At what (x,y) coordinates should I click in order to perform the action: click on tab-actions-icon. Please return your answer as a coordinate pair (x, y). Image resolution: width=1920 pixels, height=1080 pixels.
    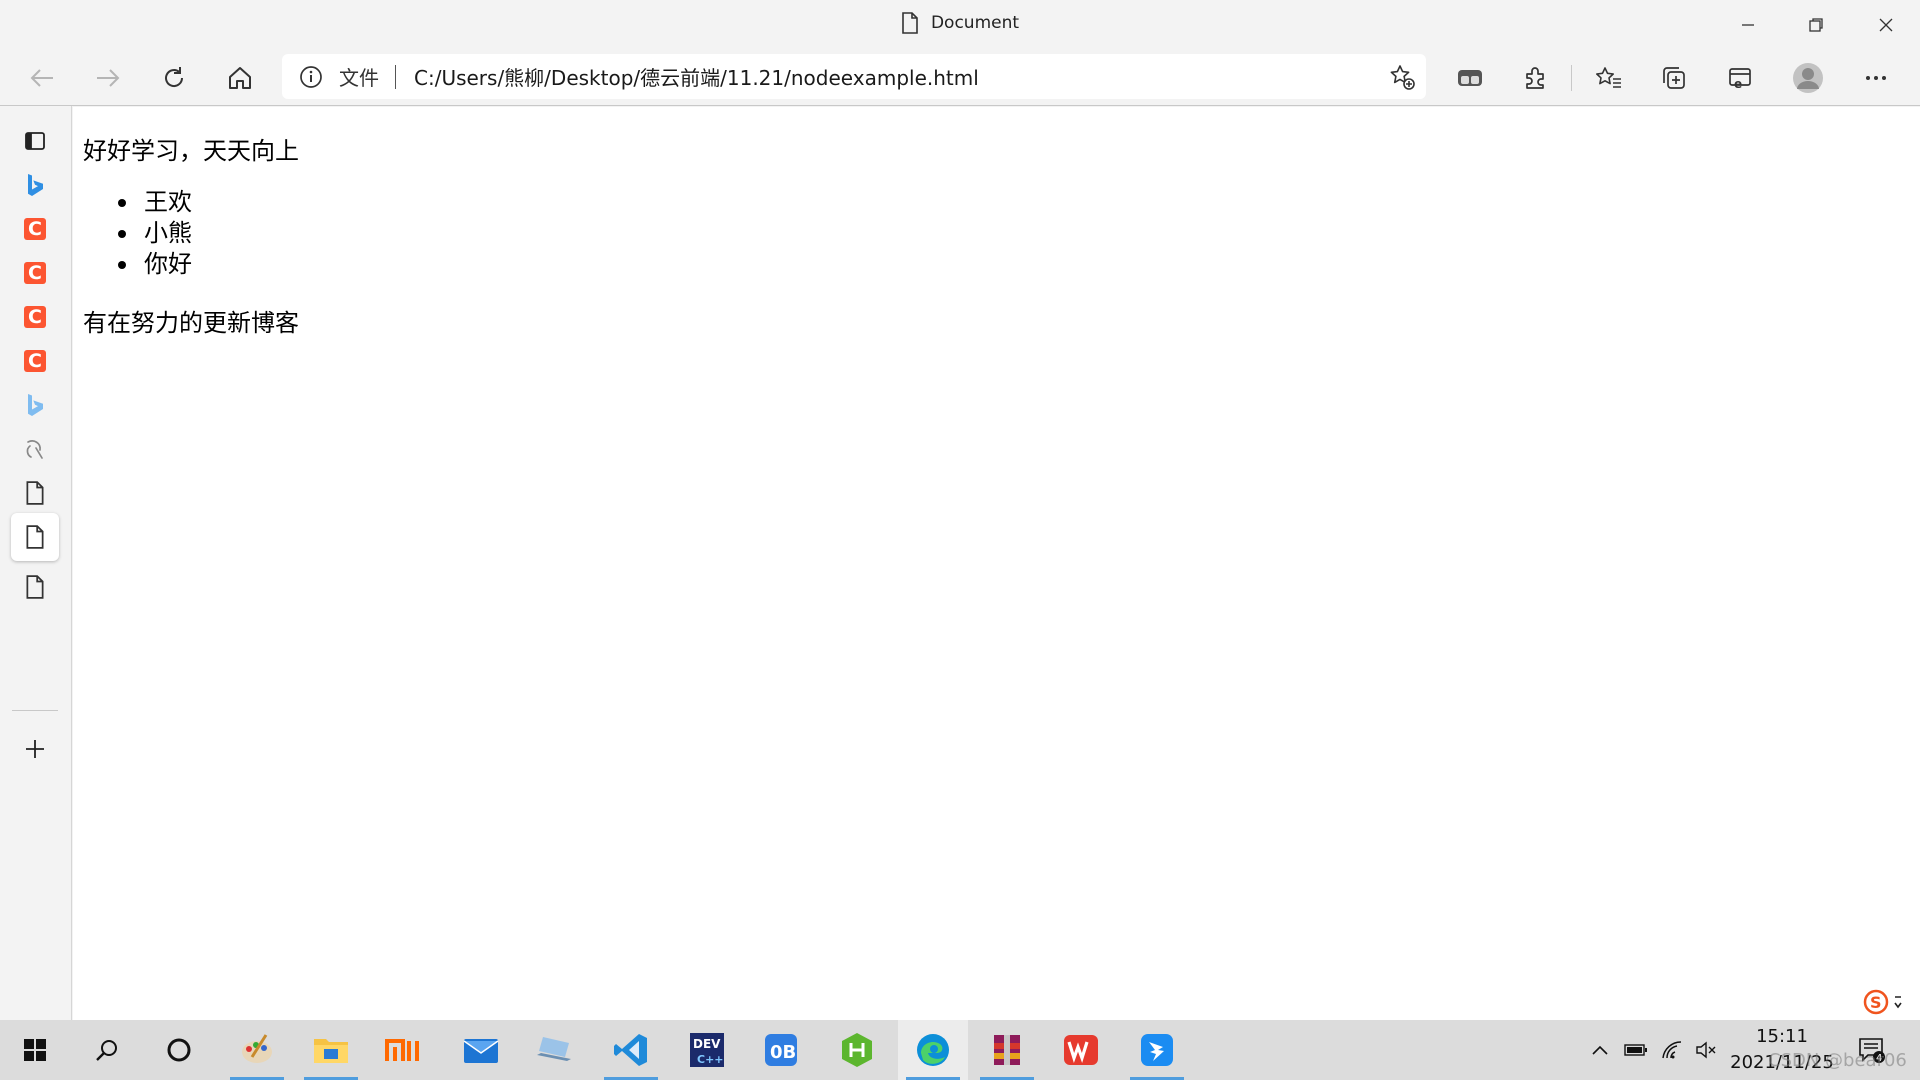
    Looking at the image, I should click on (1470, 78).